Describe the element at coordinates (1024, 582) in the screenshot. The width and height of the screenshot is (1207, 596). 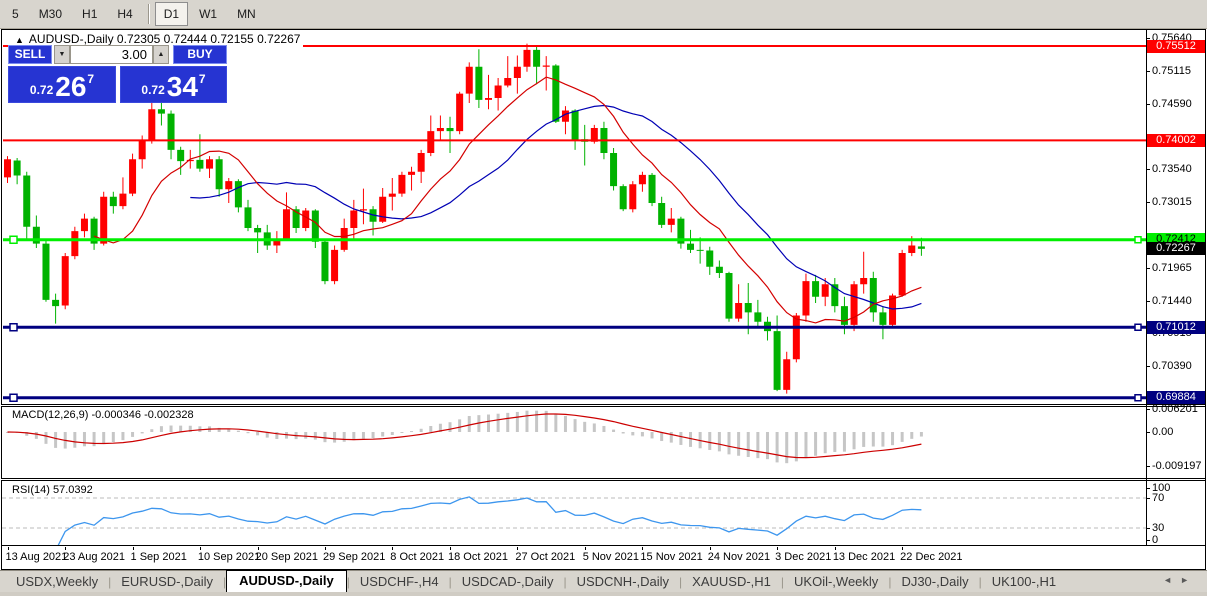
I see `chart-tab-uk100-h1: UK100-,H1` at that location.